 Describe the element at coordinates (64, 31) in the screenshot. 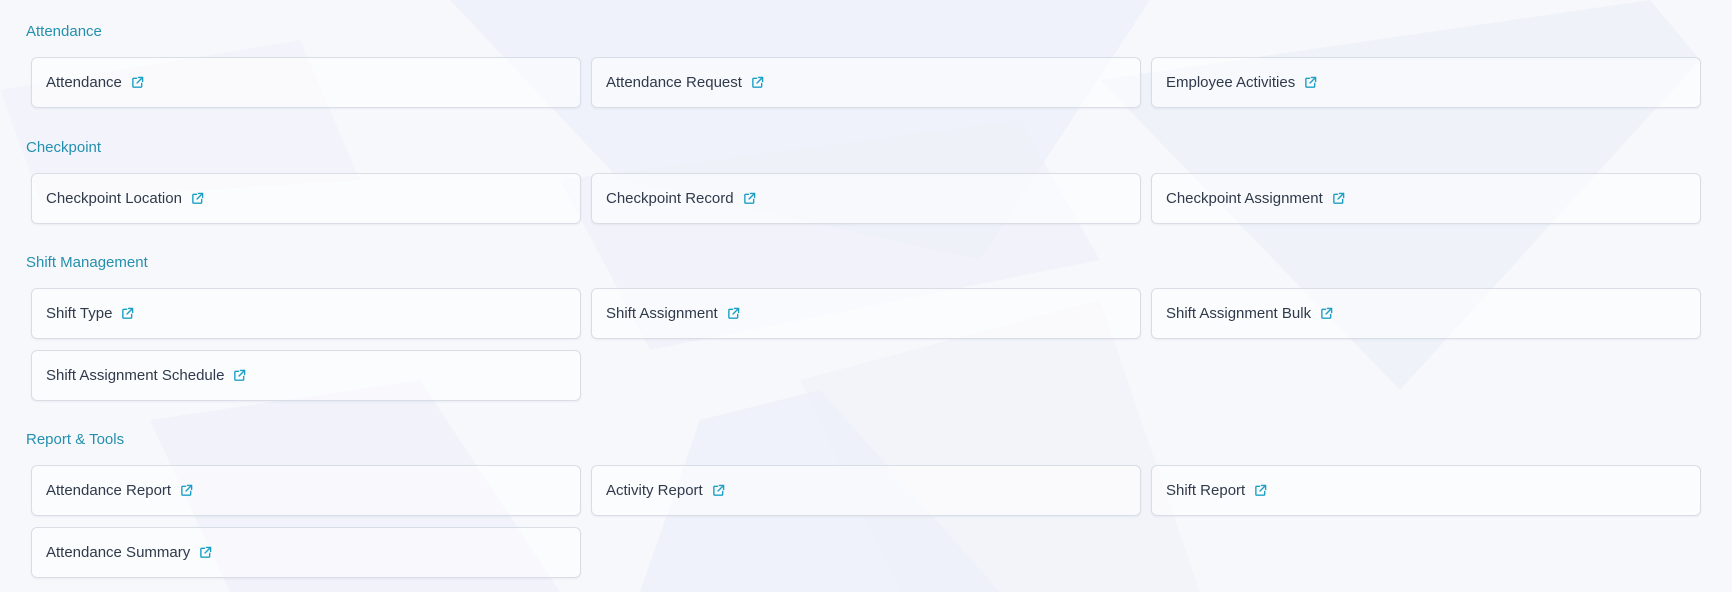

I see `section-title-attendance: Attendance` at that location.